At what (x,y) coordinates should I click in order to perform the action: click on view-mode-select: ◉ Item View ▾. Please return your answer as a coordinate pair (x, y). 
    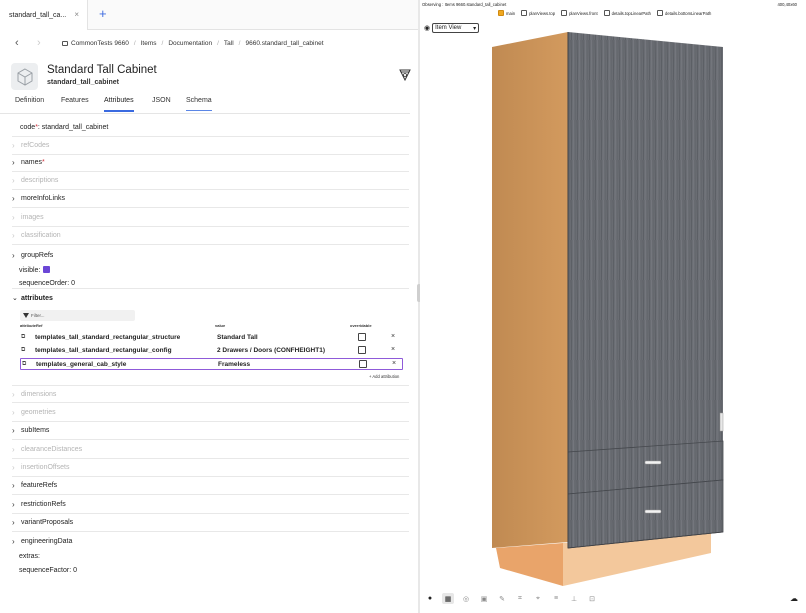
    Looking at the image, I should click on (452, 28).